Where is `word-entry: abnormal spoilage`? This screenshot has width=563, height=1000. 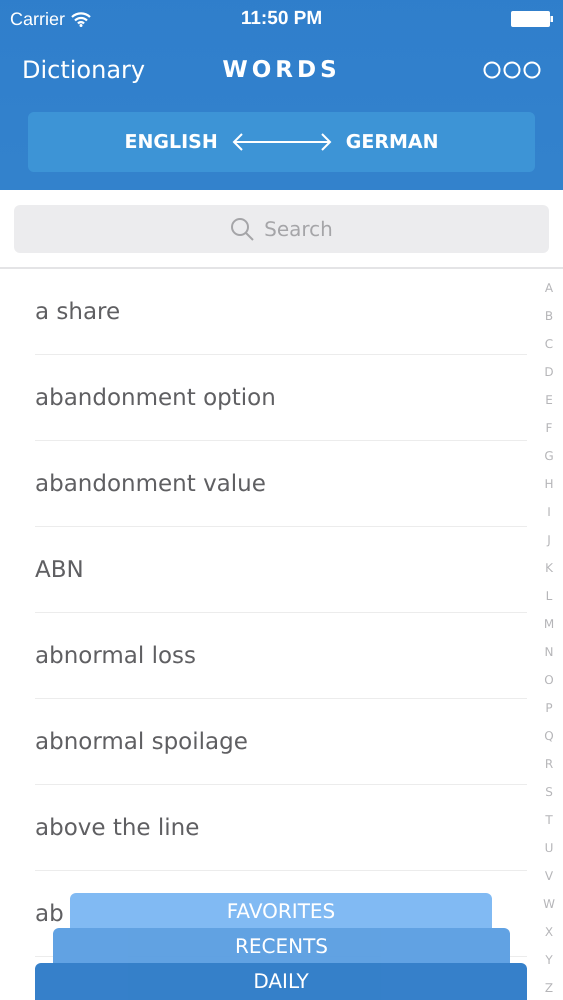
word-entry: abnormal spoilage is located at coordinates (141, 741).